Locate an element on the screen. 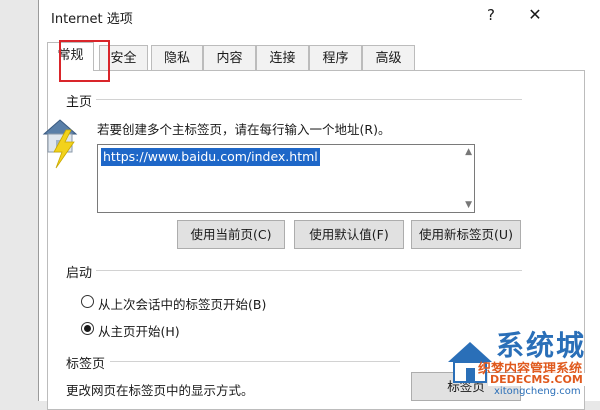 This screenshot has height=410, width=600. homepage-url-textarea: https://www.baidu.com/index.html ▲ ▼ is located at coordinates (286, 178).